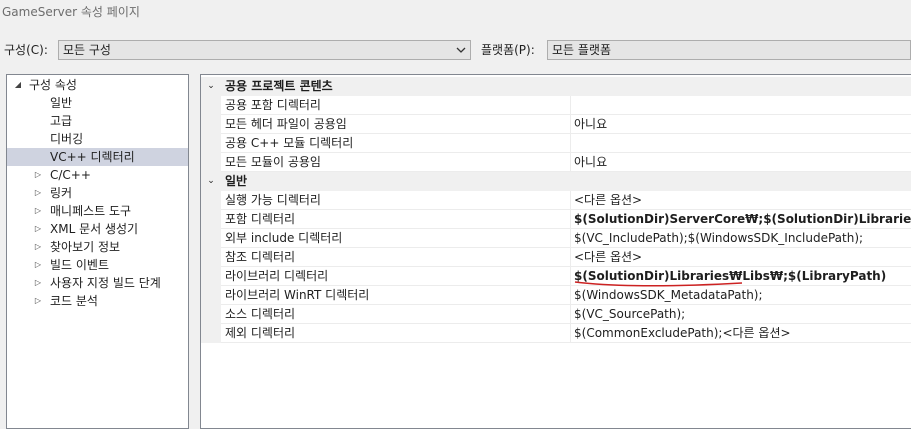 The height and width of the screenshot is (429, 911). Describe the element at coordinates (18, 85) in the screenshot. I see `triangle-down-right-icon: ◢` at that location.